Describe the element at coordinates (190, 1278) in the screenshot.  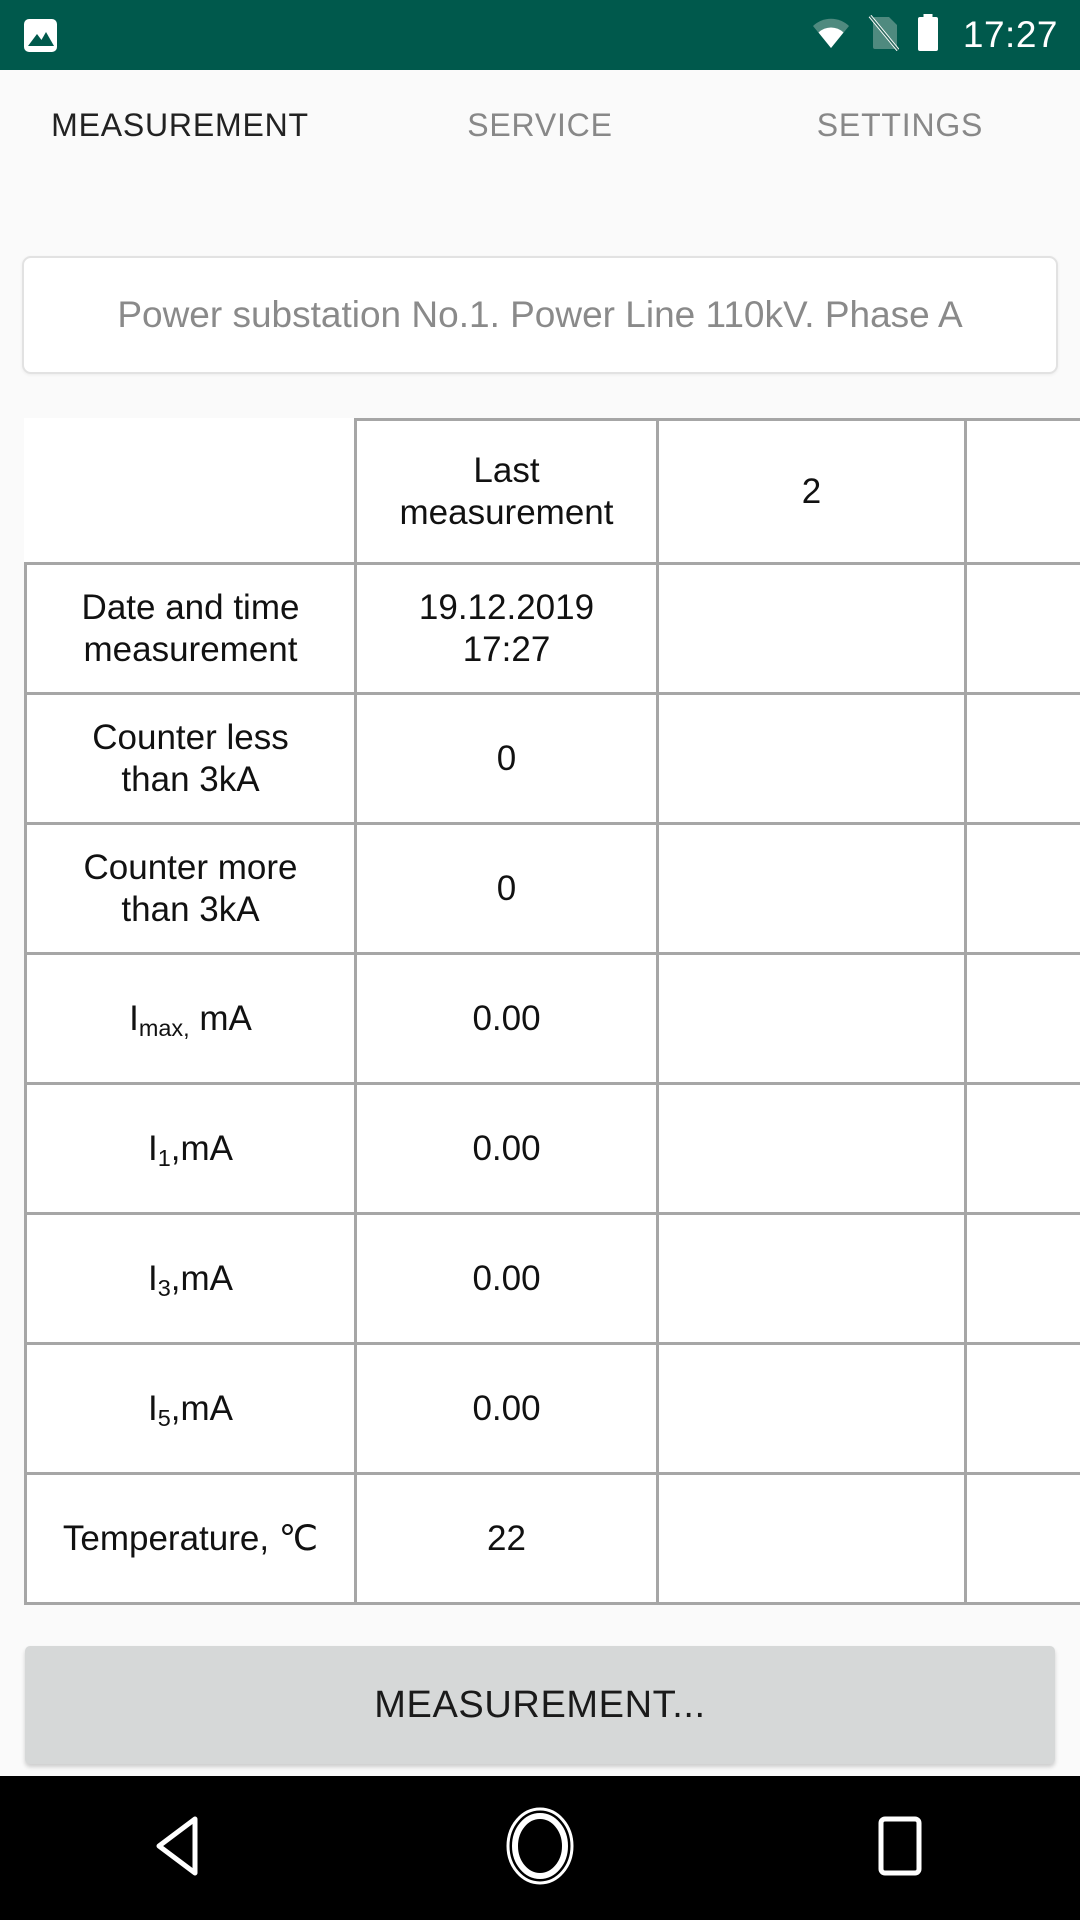
I see `row-label: I3,mA` at that location.